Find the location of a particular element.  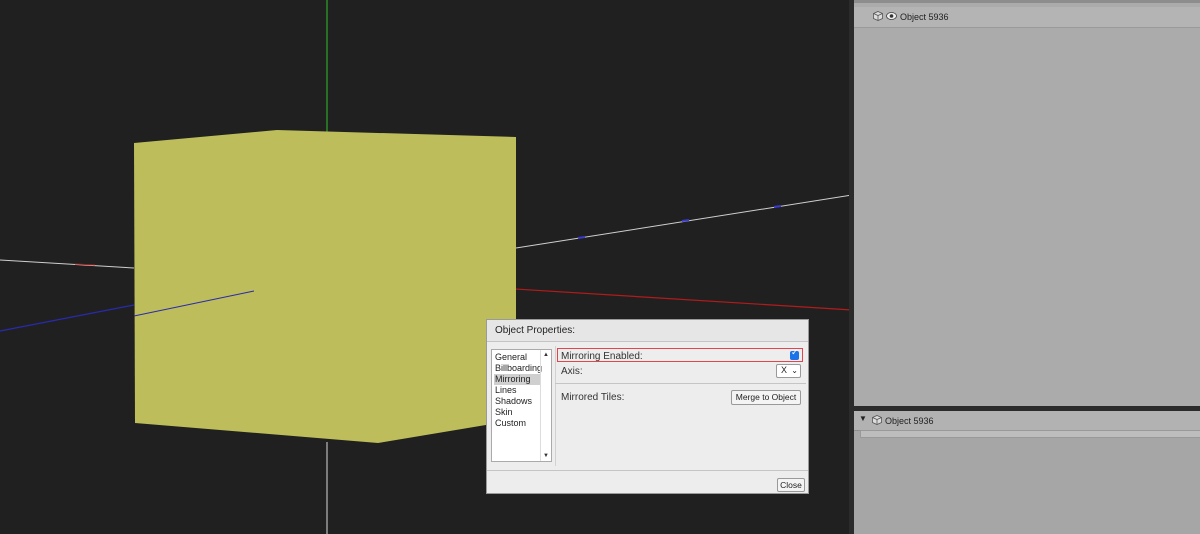

category-shadows: Shadows is located at coordinates (517, 401).